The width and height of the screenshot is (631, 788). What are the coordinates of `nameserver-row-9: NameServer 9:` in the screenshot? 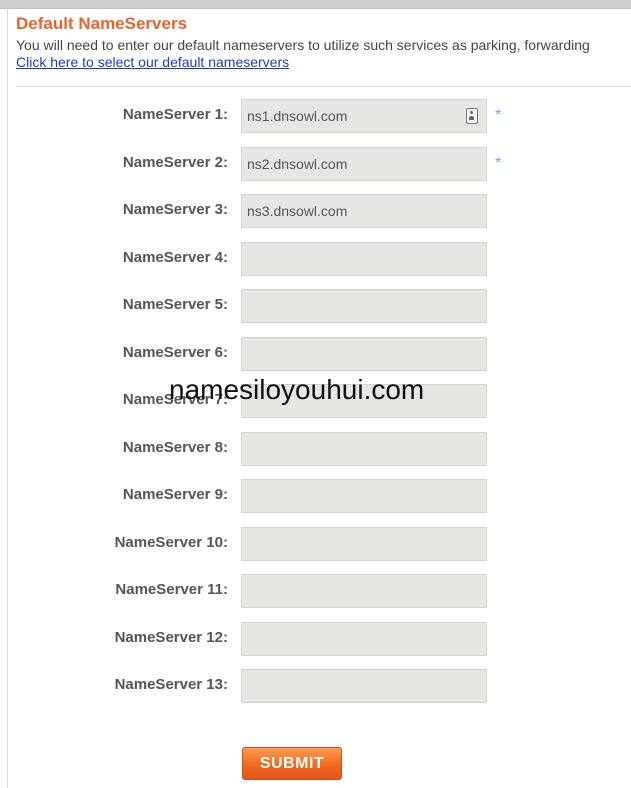 It's located at (315, 497).